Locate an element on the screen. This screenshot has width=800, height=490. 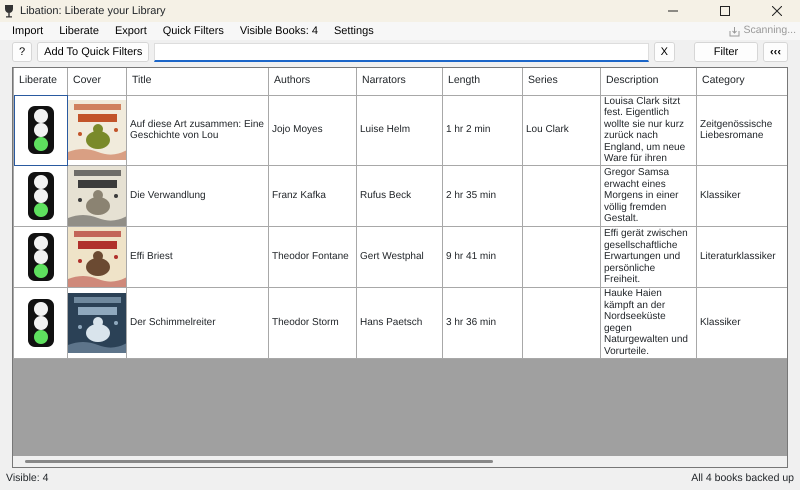
help-button: ? is located at coordinates (22, 52).